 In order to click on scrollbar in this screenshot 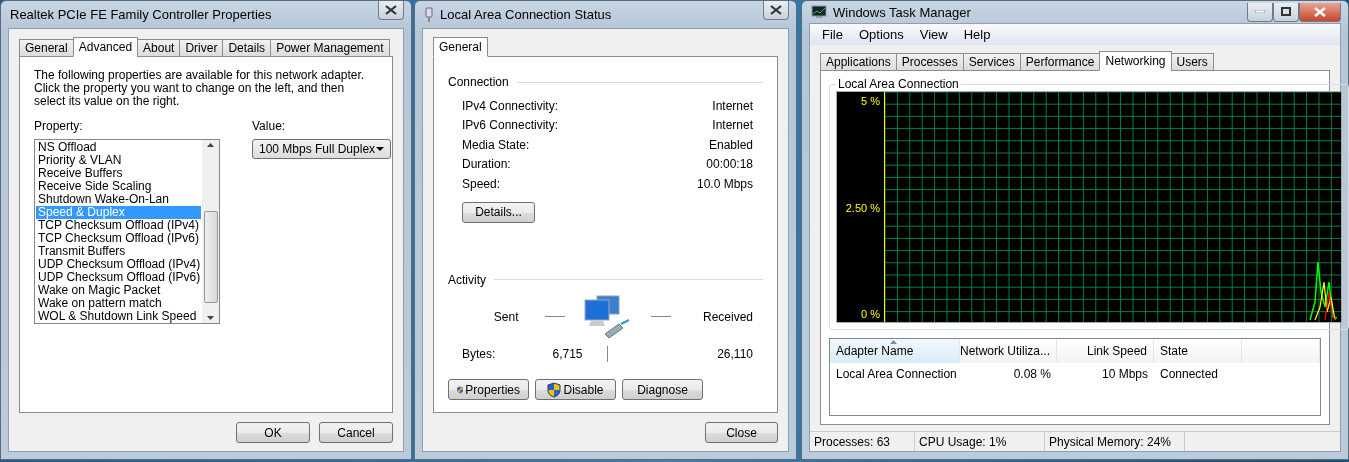, I will do `click(210, 231)`.